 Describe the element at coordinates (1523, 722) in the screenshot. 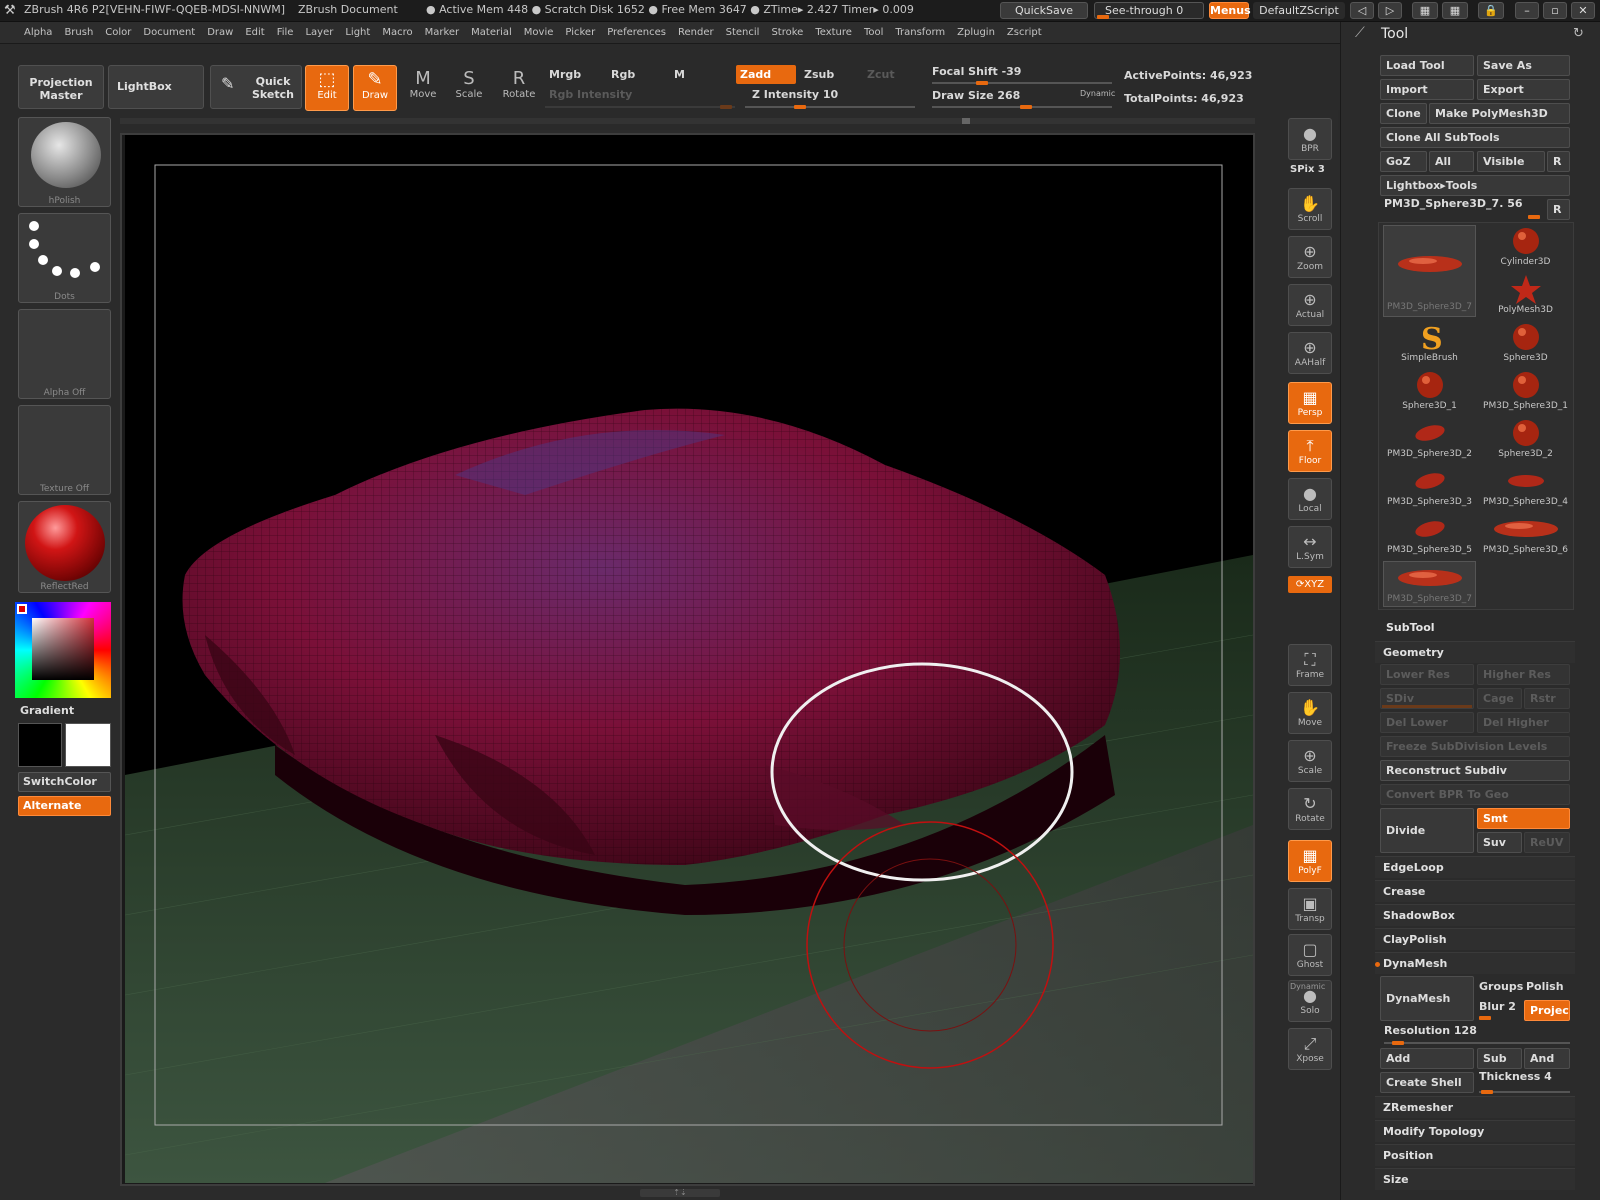

I see `del-higher-button: Del Higher` at that location.